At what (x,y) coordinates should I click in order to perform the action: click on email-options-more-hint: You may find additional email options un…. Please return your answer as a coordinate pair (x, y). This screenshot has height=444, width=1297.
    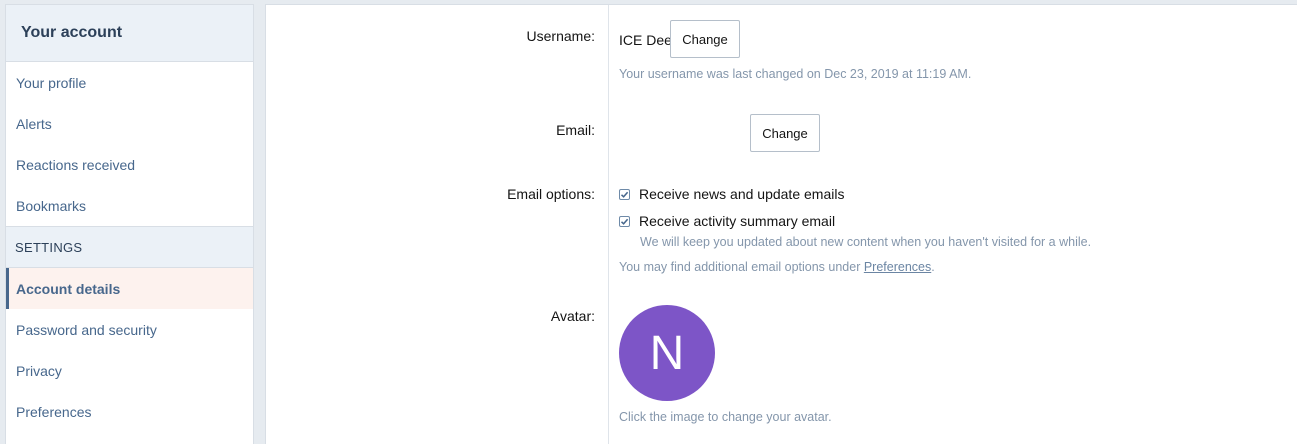
    Looking at the image, I should click on (777, 267).